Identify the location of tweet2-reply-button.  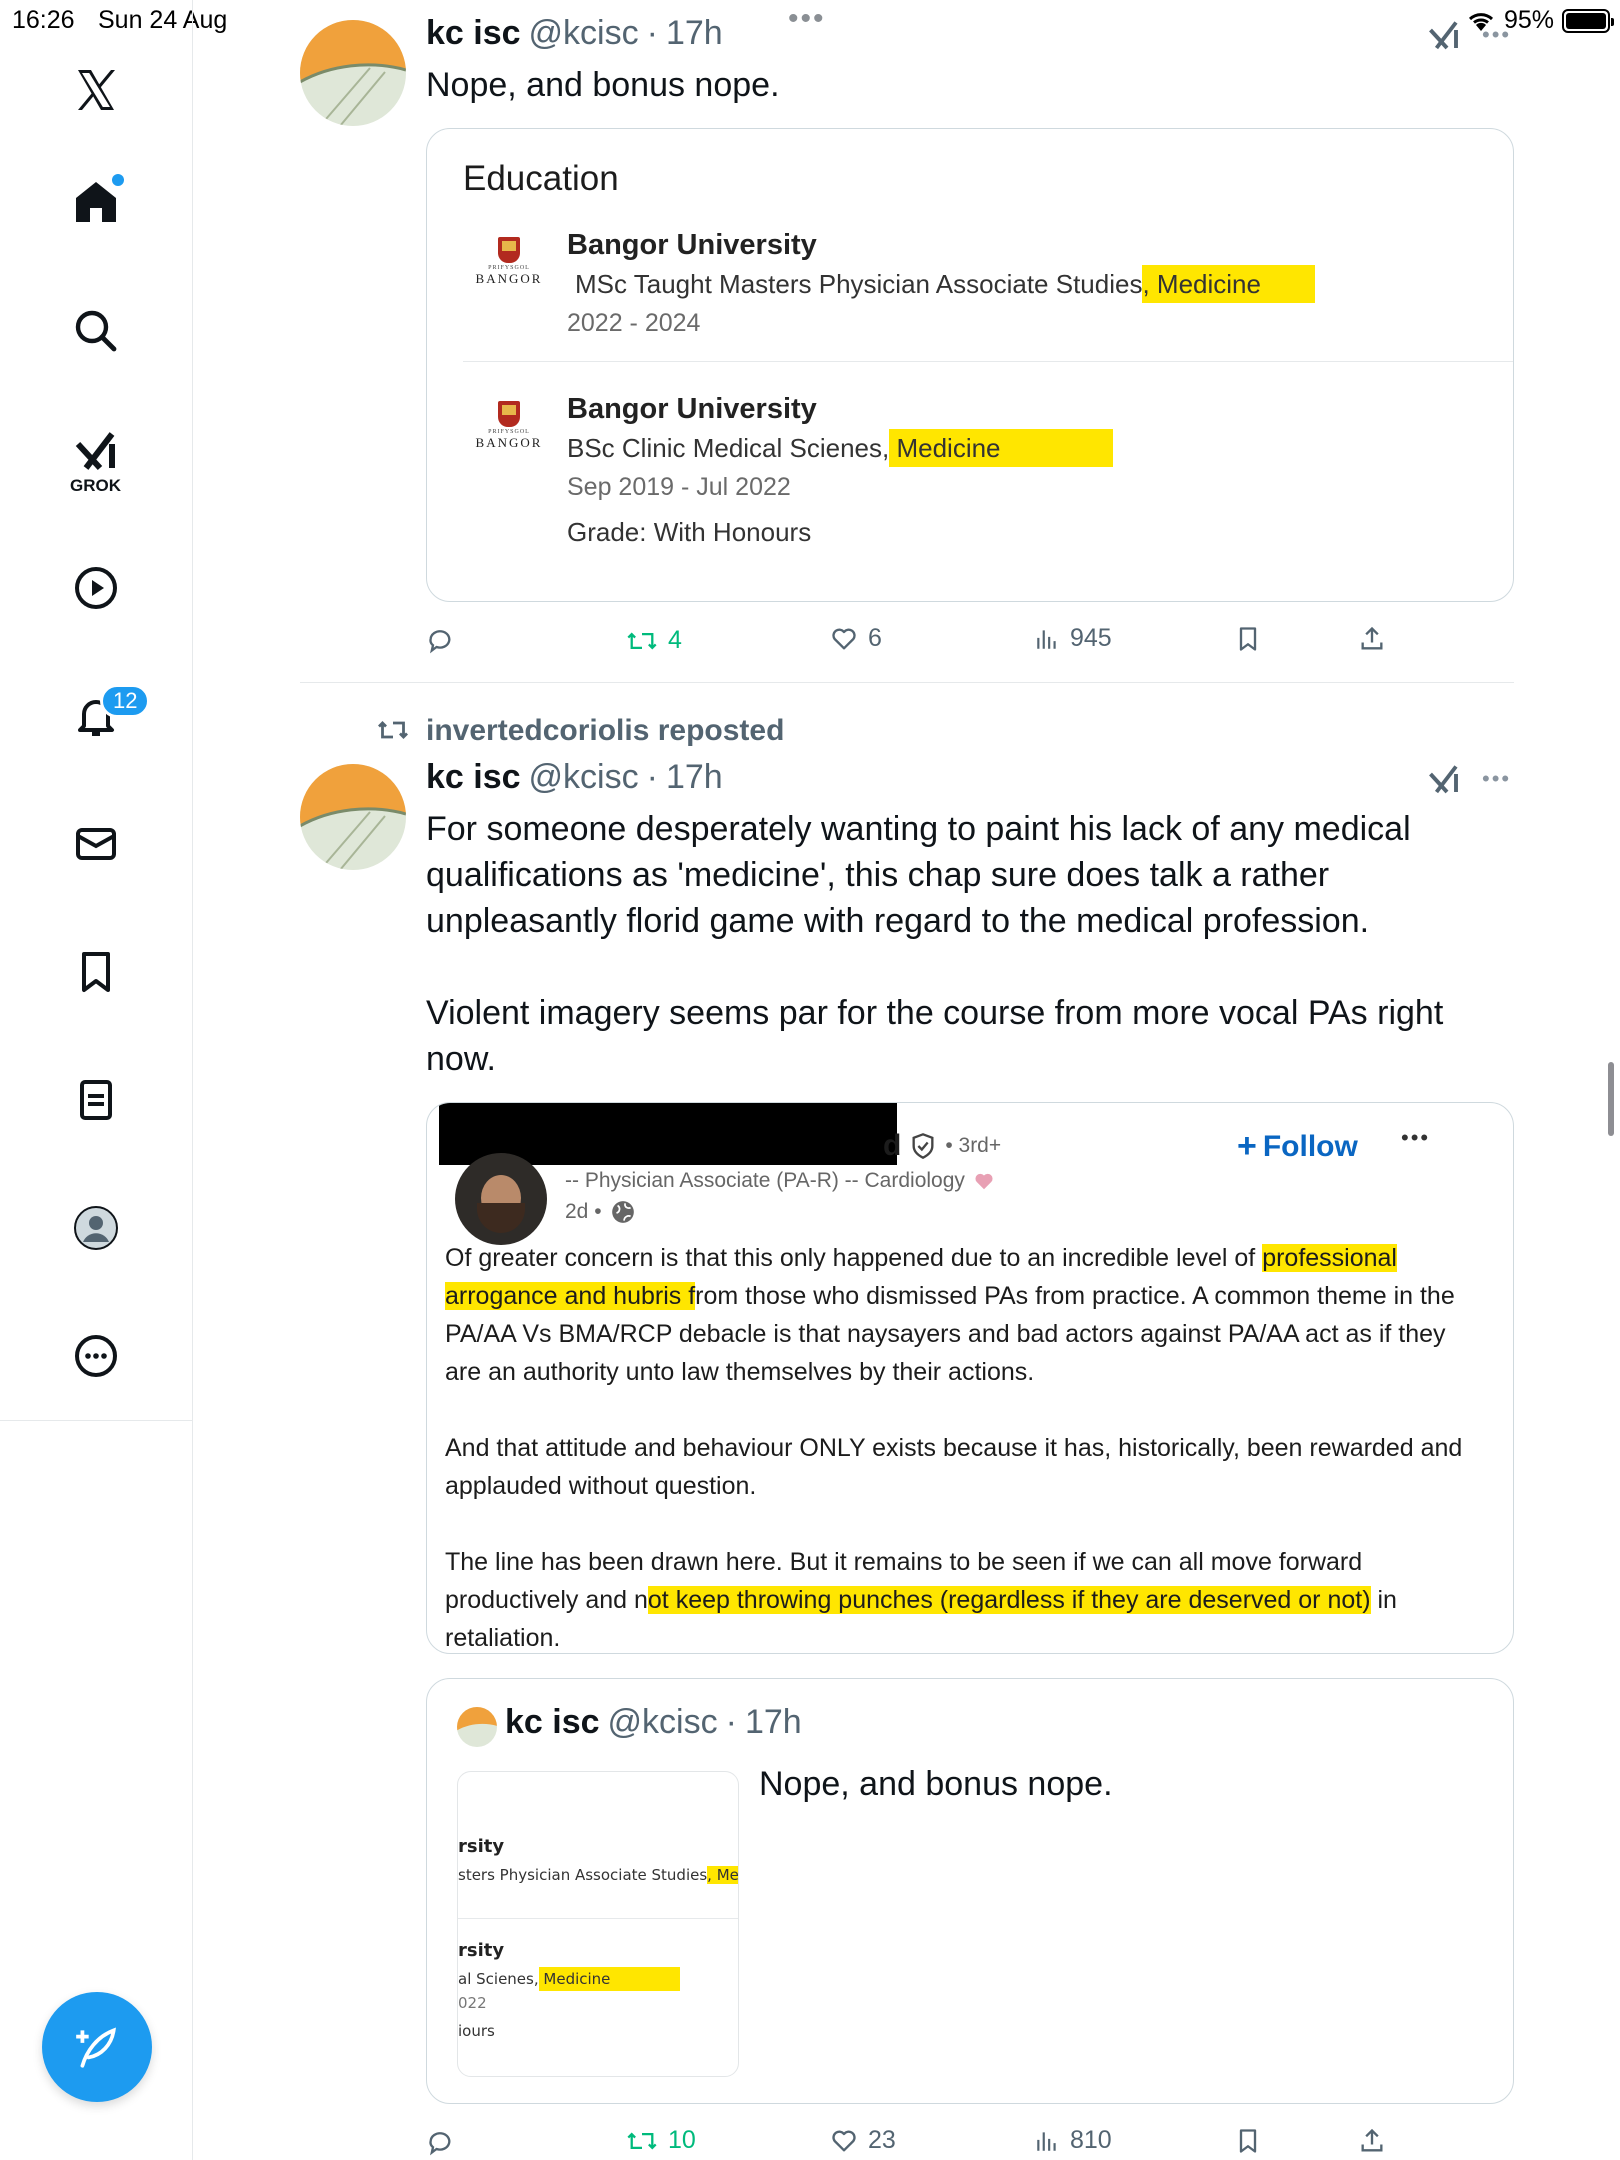
(445, 2142).